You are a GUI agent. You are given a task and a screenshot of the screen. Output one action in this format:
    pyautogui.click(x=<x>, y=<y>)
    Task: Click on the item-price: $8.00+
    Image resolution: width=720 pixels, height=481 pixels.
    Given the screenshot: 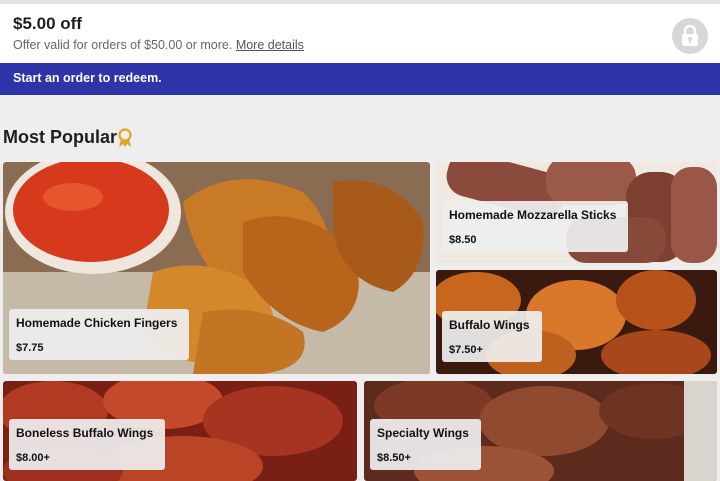 What is the action you would take?
    pyautogui.click(x=33, y=458)
    